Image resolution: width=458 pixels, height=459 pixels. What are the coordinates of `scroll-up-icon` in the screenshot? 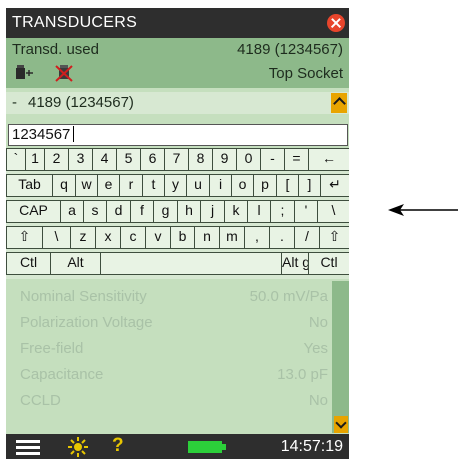 It's located at (339, 103).